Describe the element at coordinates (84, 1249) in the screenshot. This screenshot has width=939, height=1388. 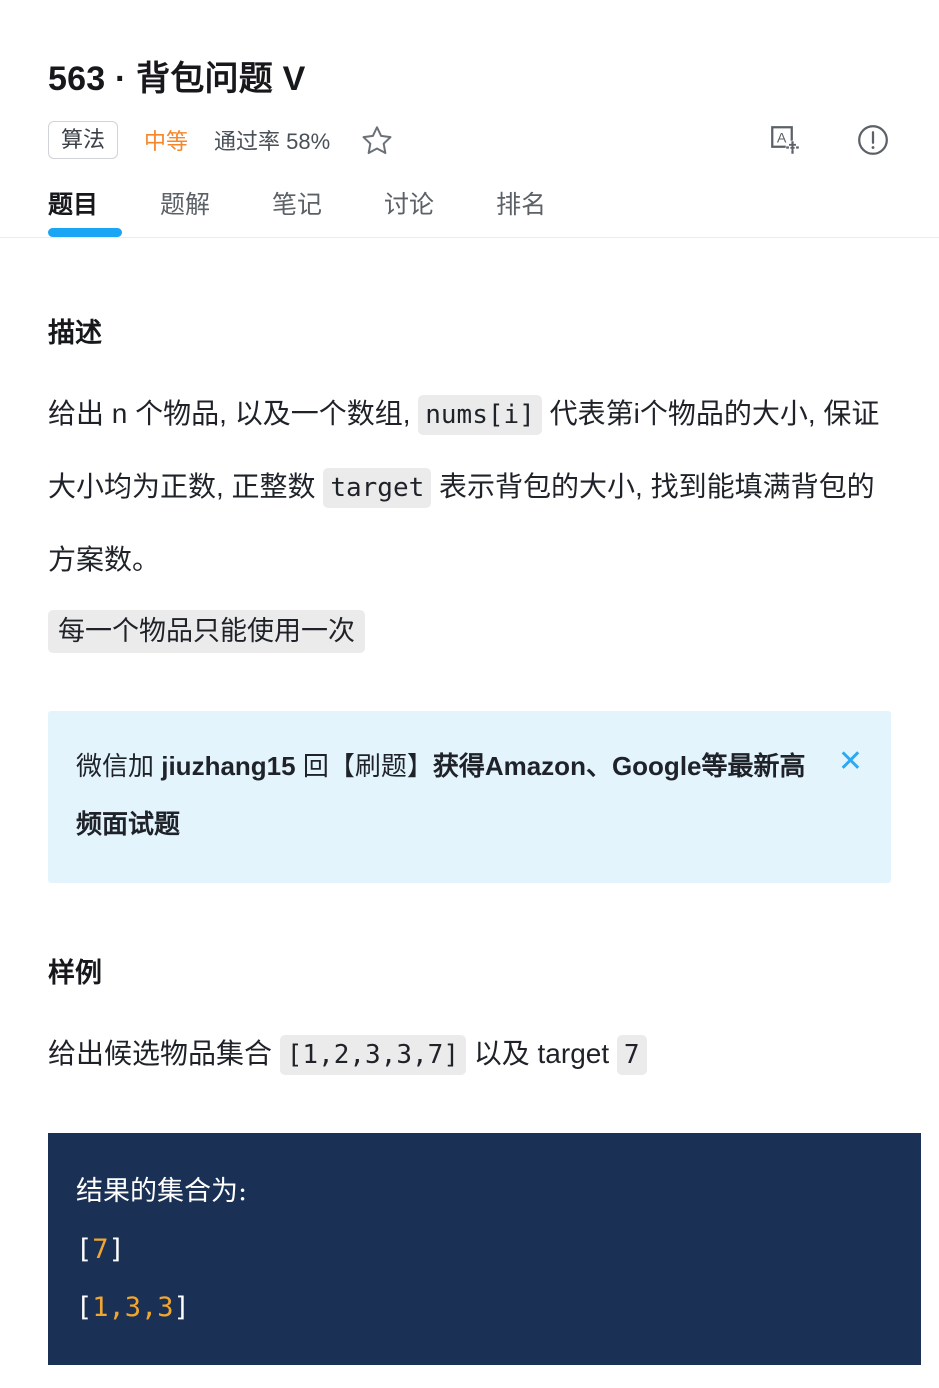
I see `codeblock-line2-open: [` at that location.